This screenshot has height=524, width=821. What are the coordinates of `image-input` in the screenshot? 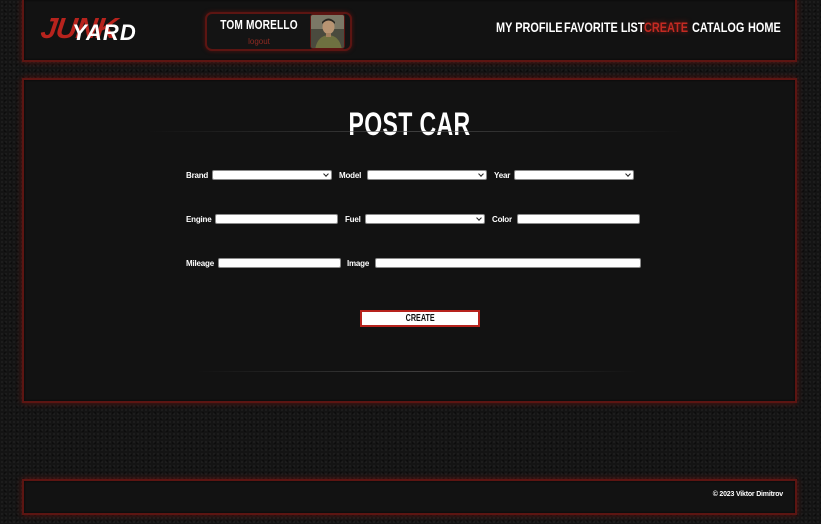 It's located at (508, 263).